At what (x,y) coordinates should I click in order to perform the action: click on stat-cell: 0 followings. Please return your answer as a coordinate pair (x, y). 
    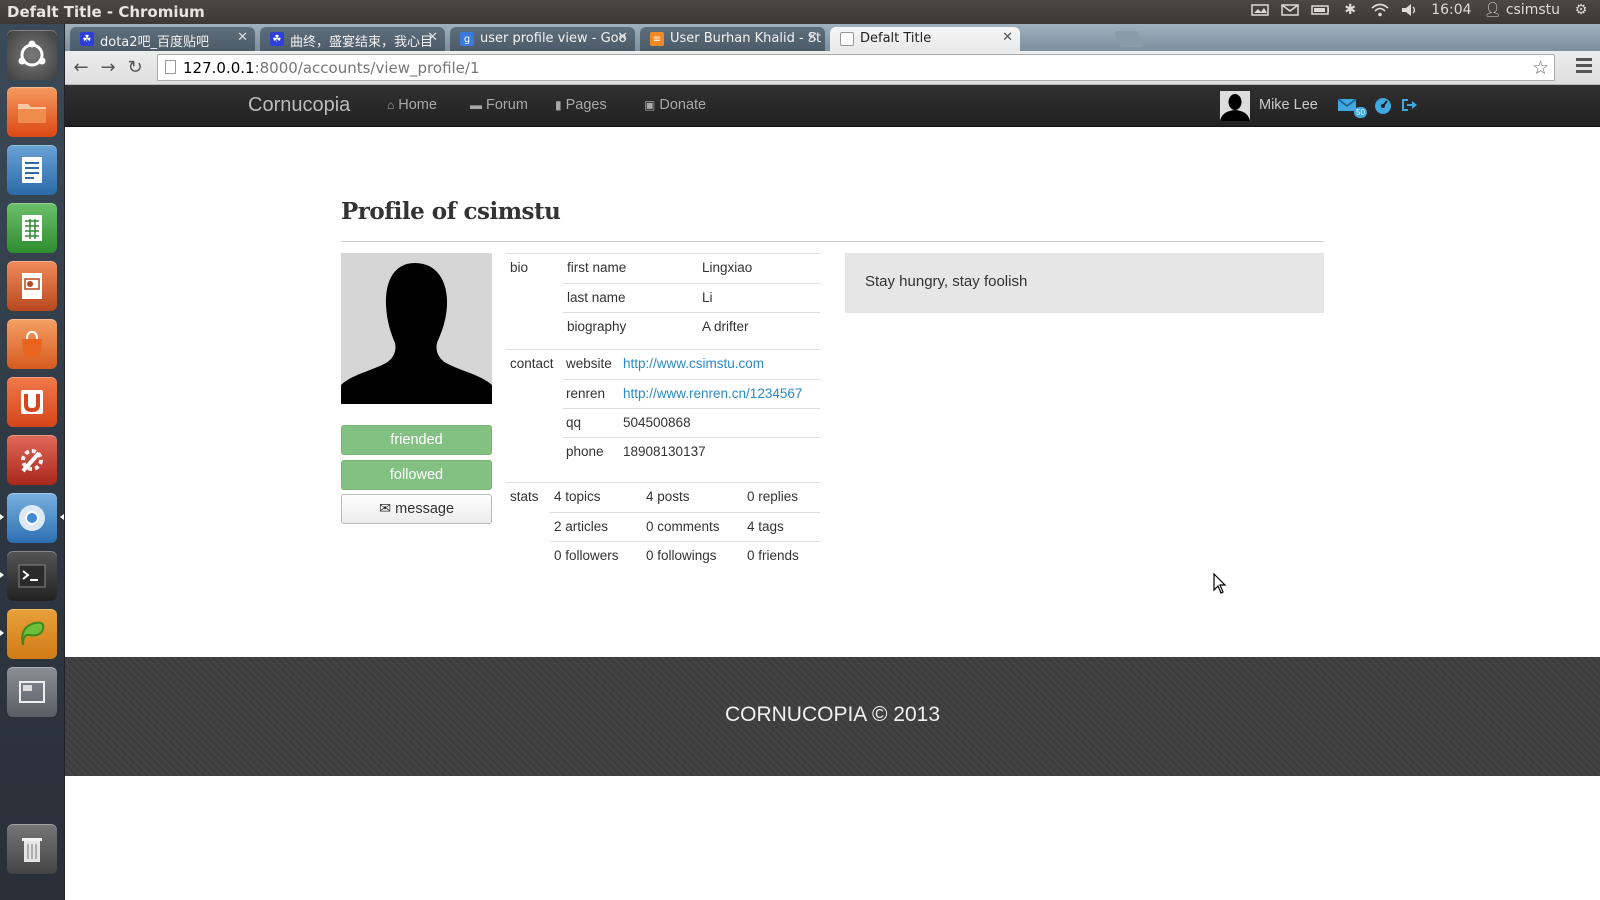
    Looking at the image, I should click on (681, 555).